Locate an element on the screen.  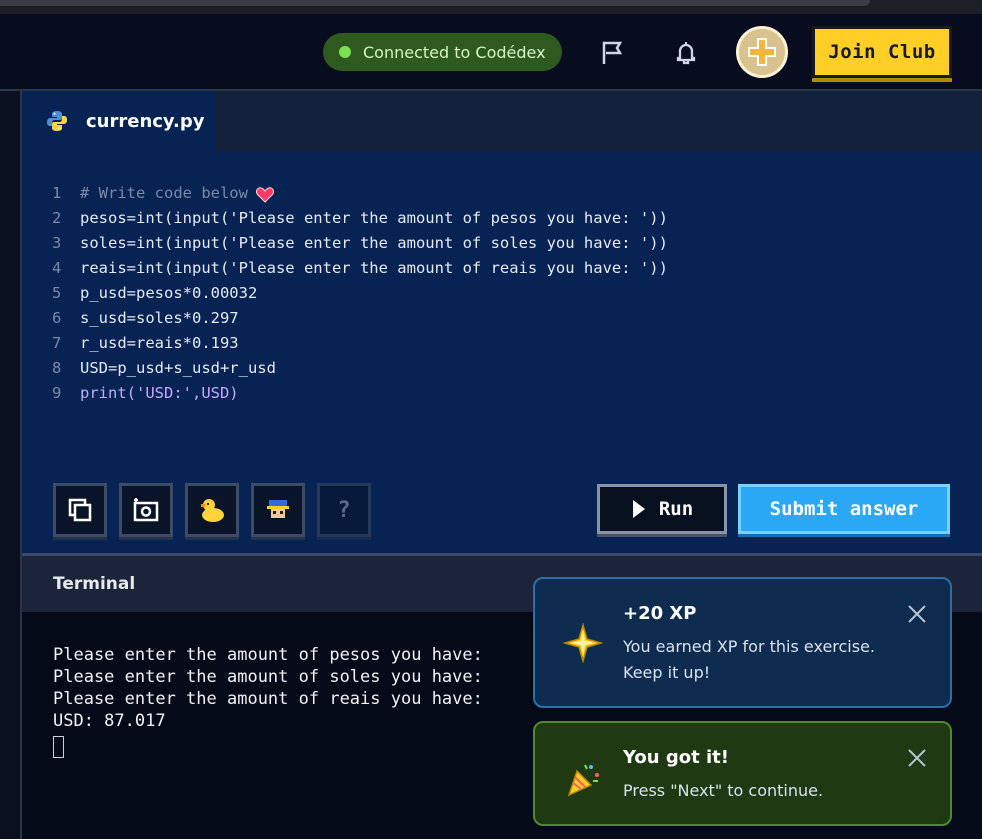
xp-toast-title: +20 XP is located at coordinates (660, 613).